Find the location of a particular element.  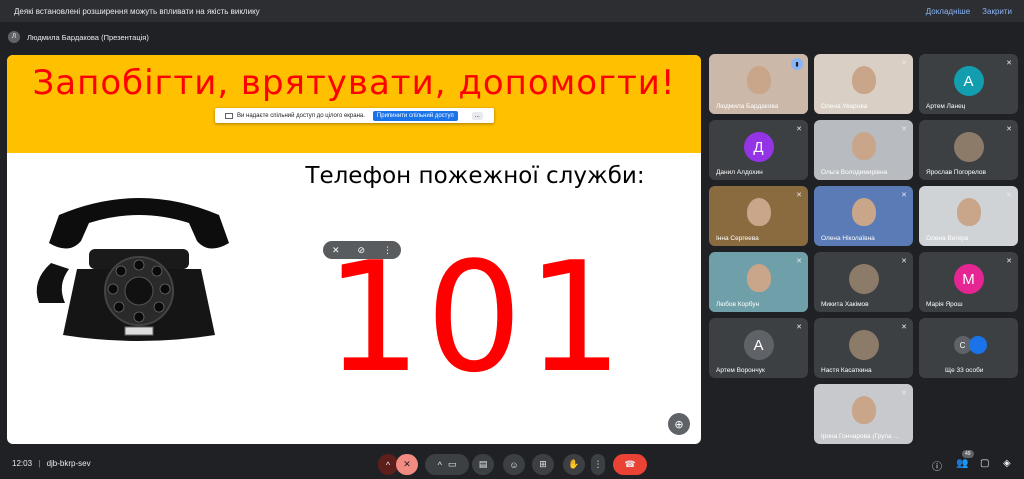

mic-toggle-button: ✕ is located at coordinates (407, 464).